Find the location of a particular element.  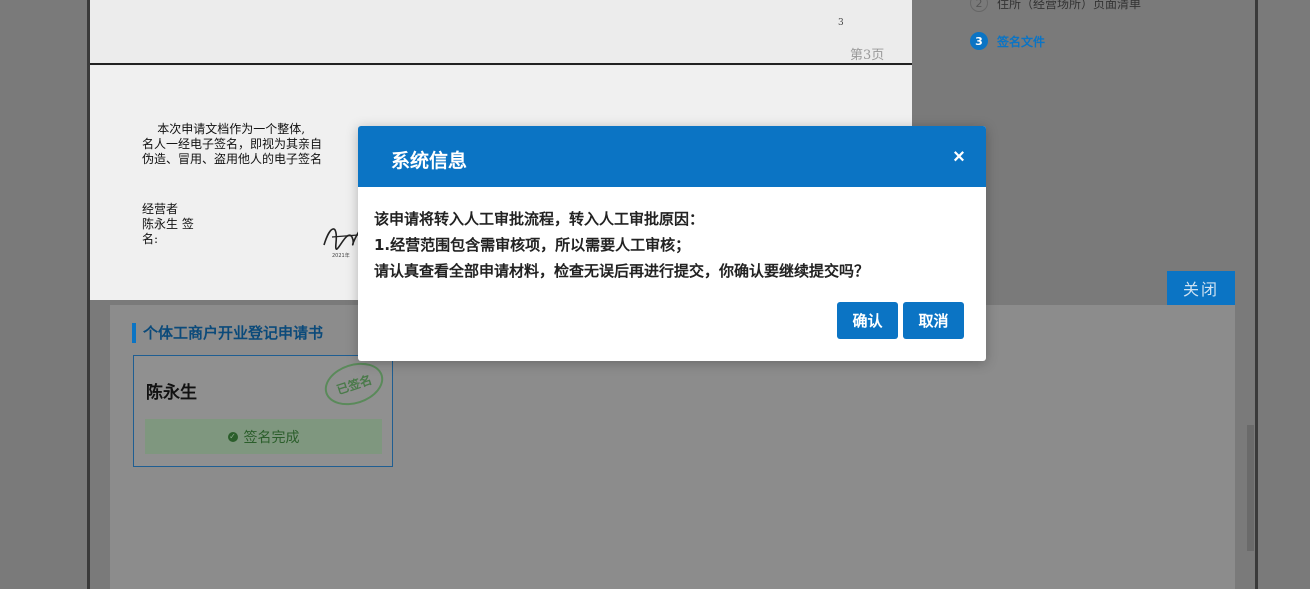

operator-signature-label: 经营者 陈永生 签名: is located at coordinates (168, 224).